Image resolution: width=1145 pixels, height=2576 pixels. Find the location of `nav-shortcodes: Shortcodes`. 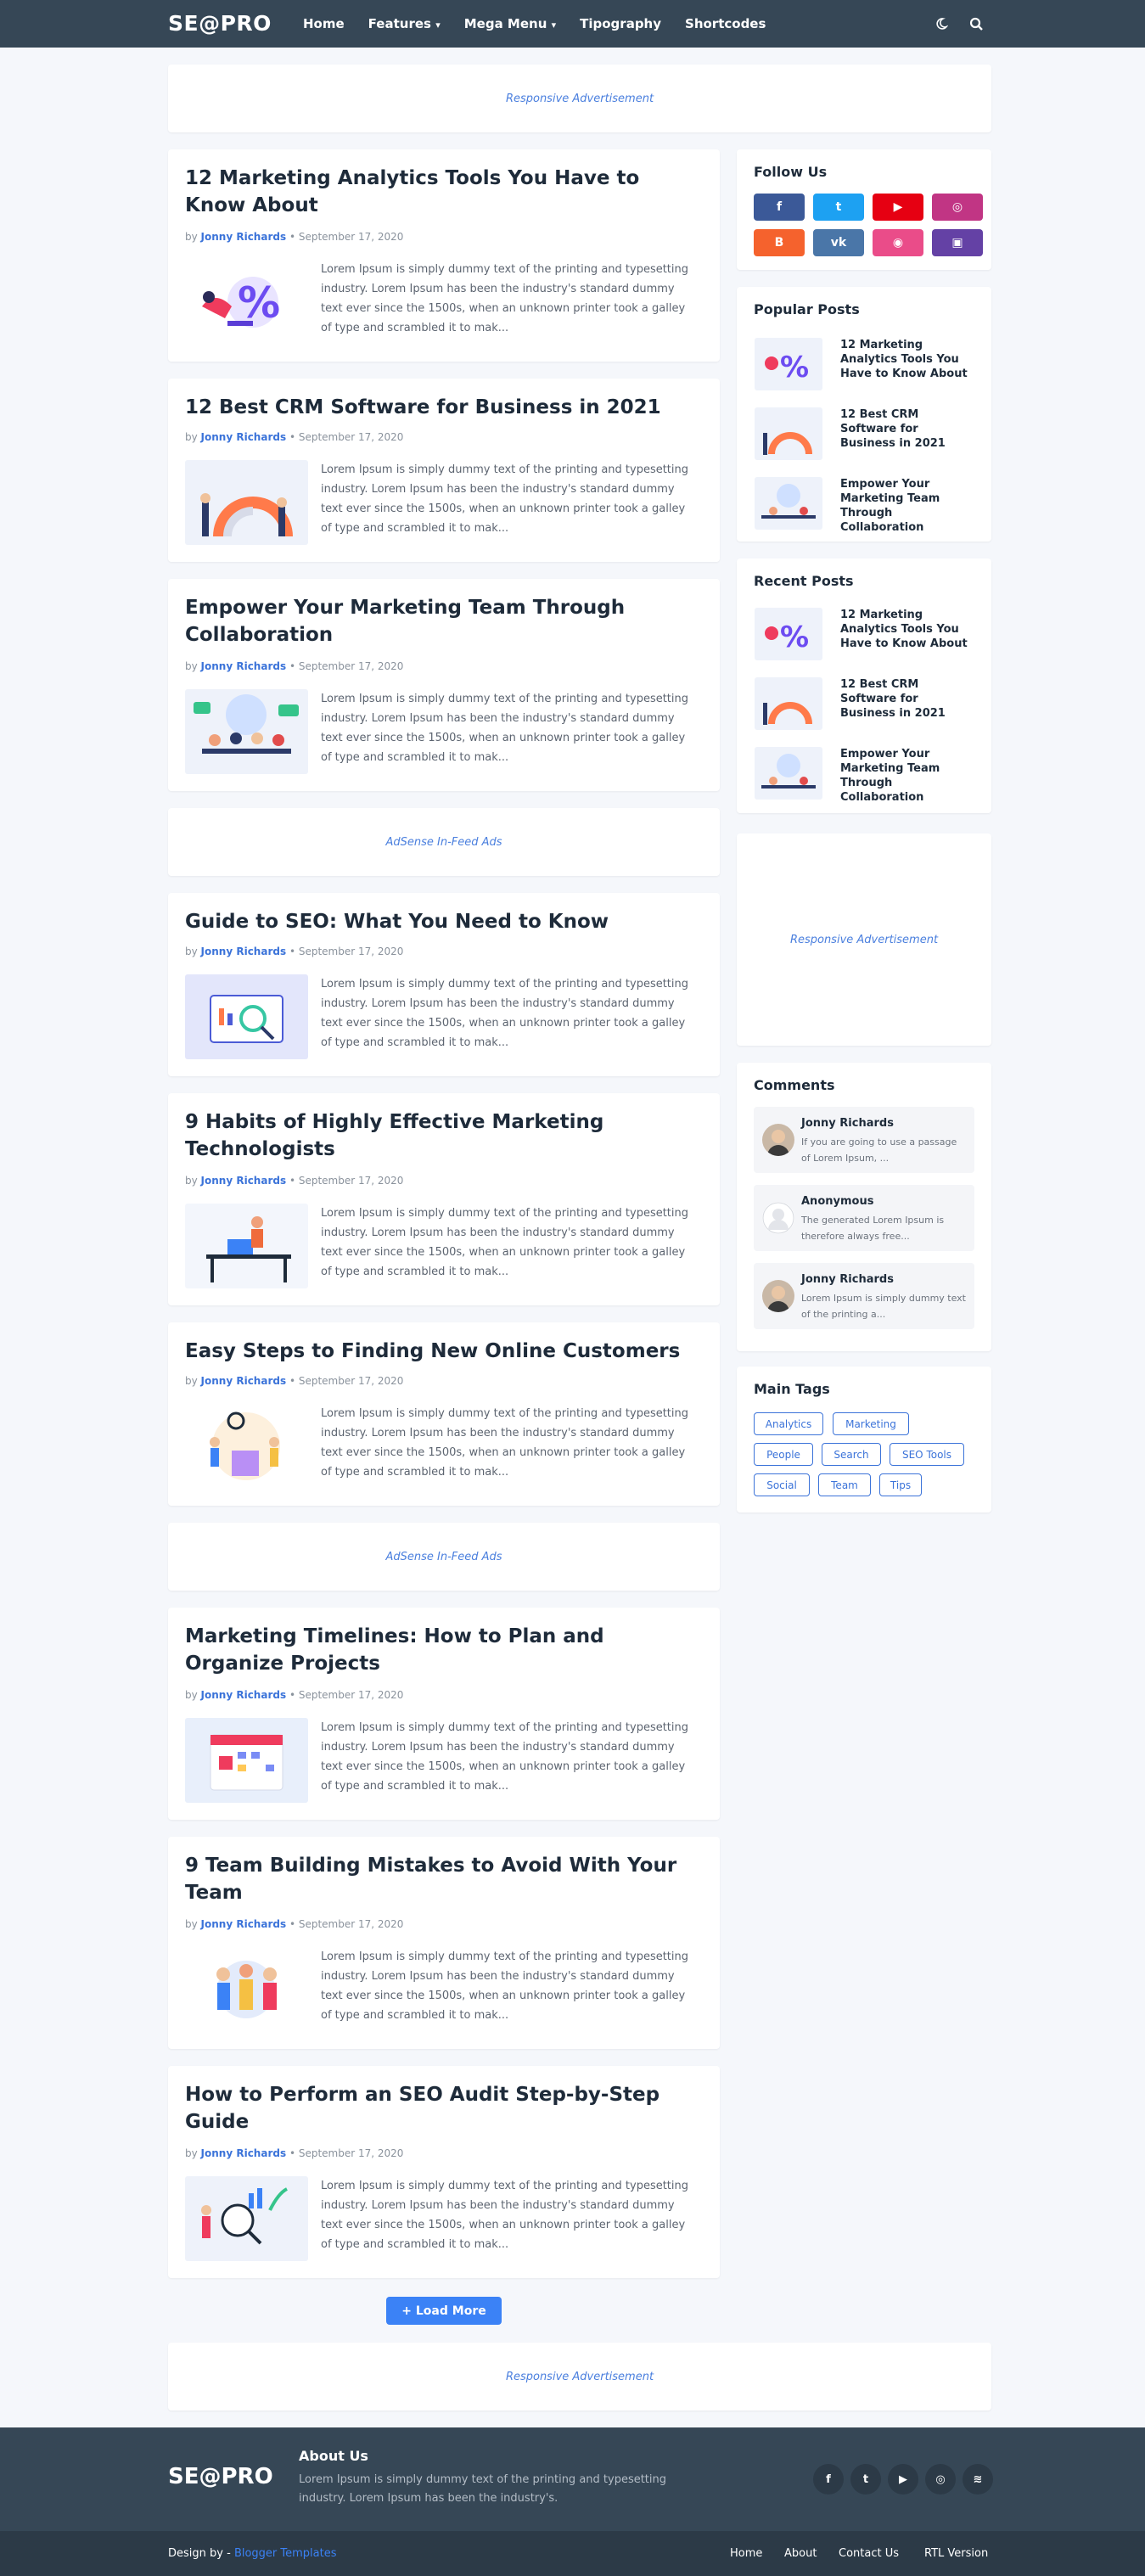

nav-shortcodes: Shortcodes is located at coordinates (725, 23).